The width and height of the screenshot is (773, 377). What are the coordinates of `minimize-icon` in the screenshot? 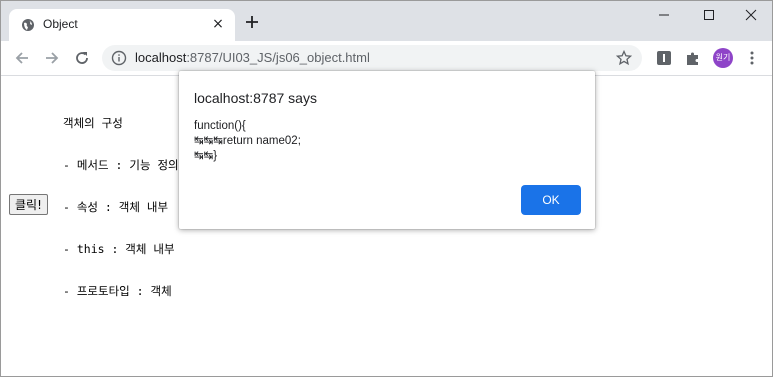 It's located at (664, 15).